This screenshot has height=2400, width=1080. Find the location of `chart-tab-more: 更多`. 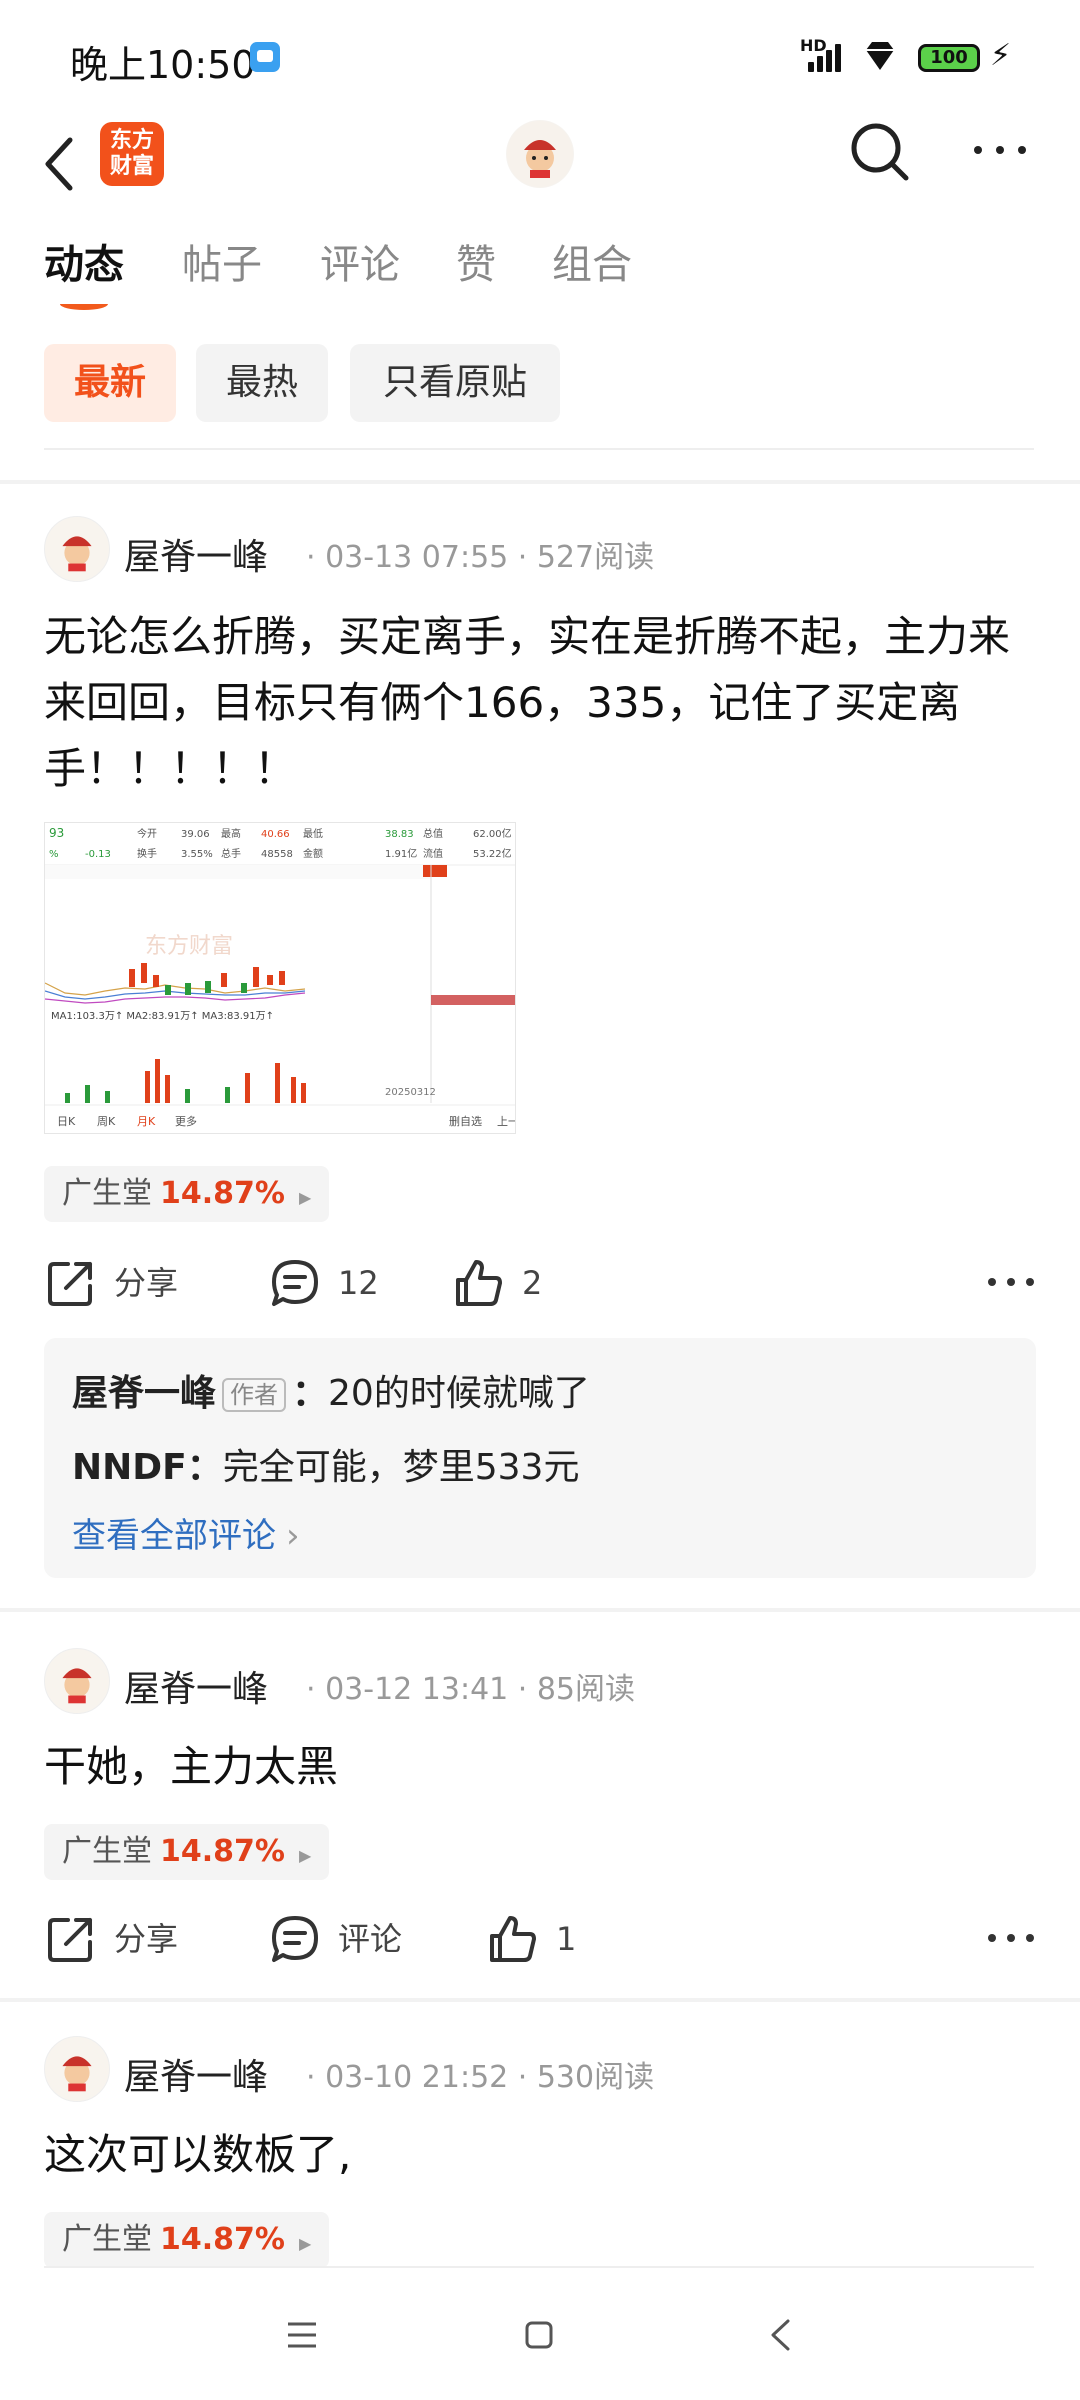

chart-tab-more: 更多 is located at coordinates (186, 1121).